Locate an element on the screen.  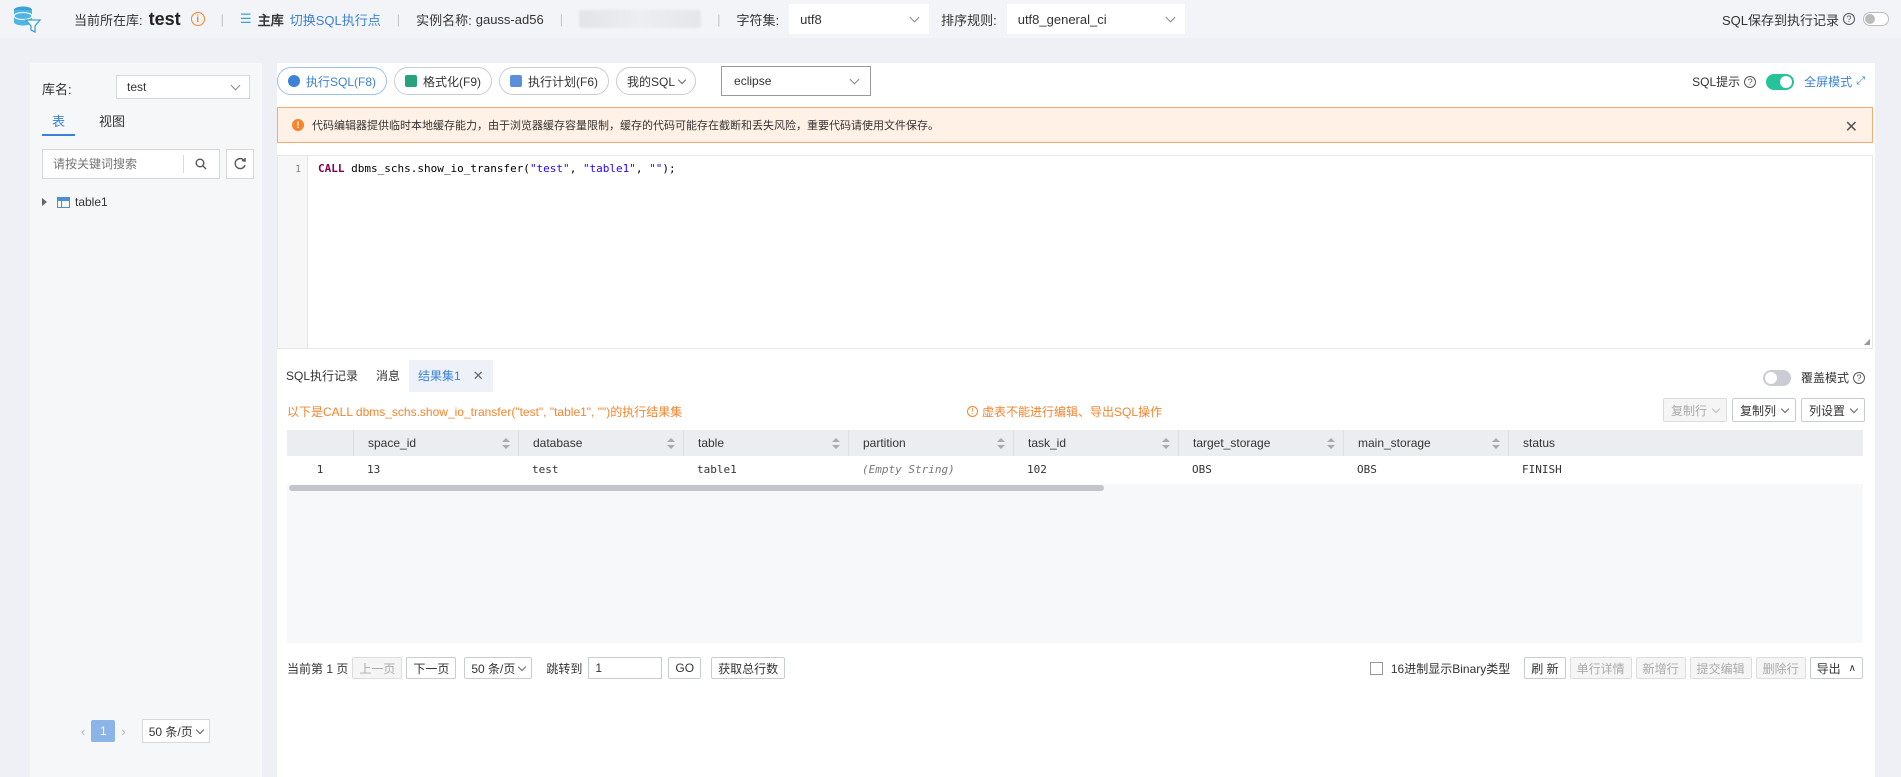
column-header: target_storage is located at coordinates (1260, 443).